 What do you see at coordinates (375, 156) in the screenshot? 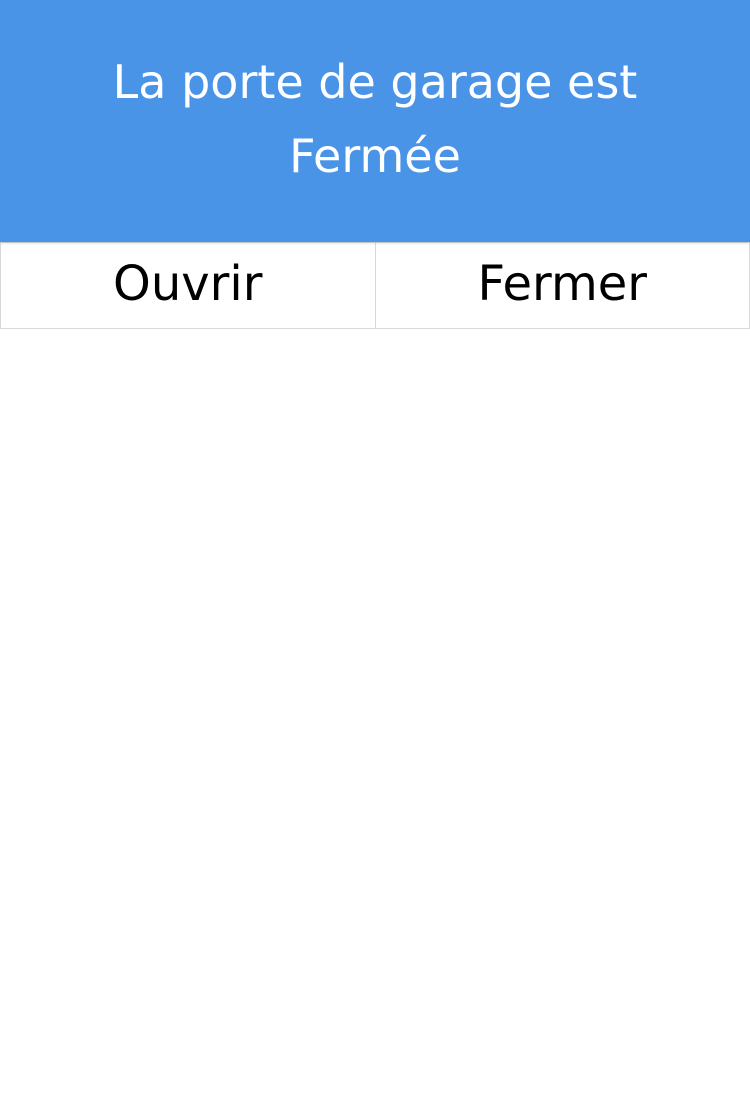
I see `status-value: Fermée` at bounding box center [375, 156].